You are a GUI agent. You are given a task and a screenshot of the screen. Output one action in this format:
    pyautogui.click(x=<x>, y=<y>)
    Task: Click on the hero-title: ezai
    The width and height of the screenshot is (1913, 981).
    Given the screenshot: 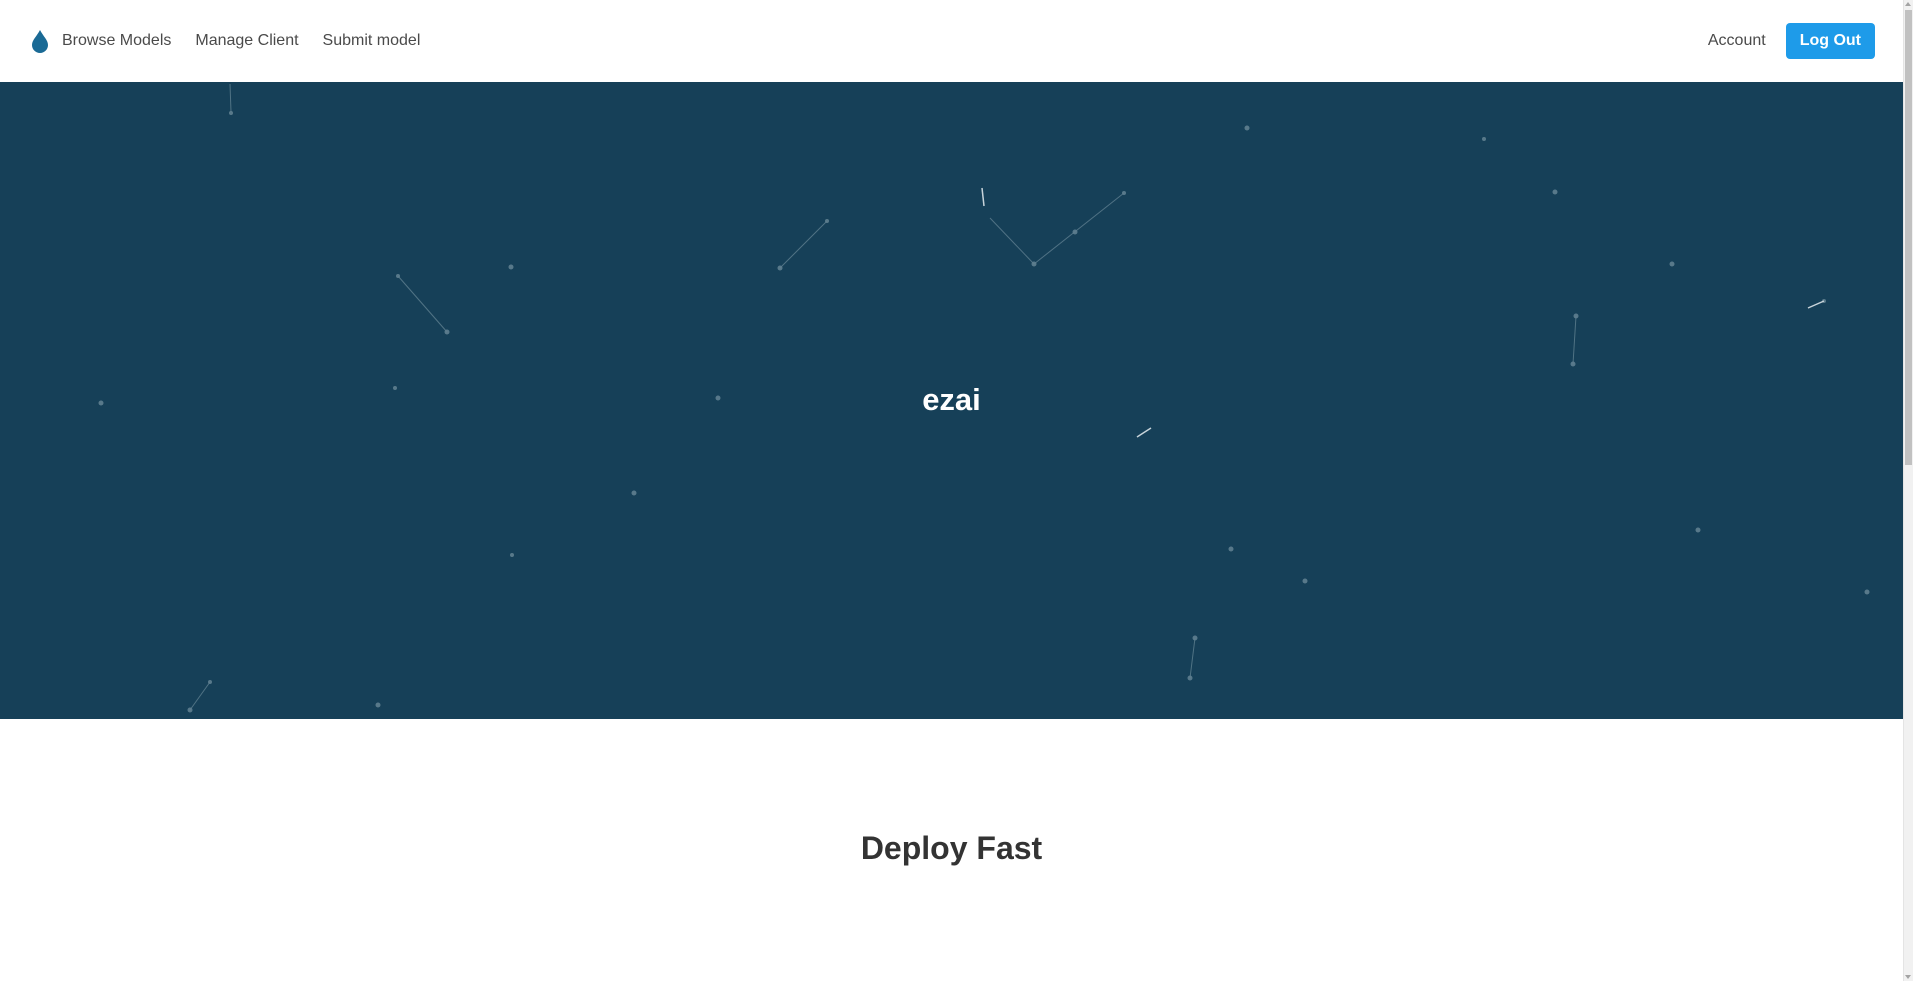 What is the action you would take?
    pyautogui.click(x=951, y=399)
    